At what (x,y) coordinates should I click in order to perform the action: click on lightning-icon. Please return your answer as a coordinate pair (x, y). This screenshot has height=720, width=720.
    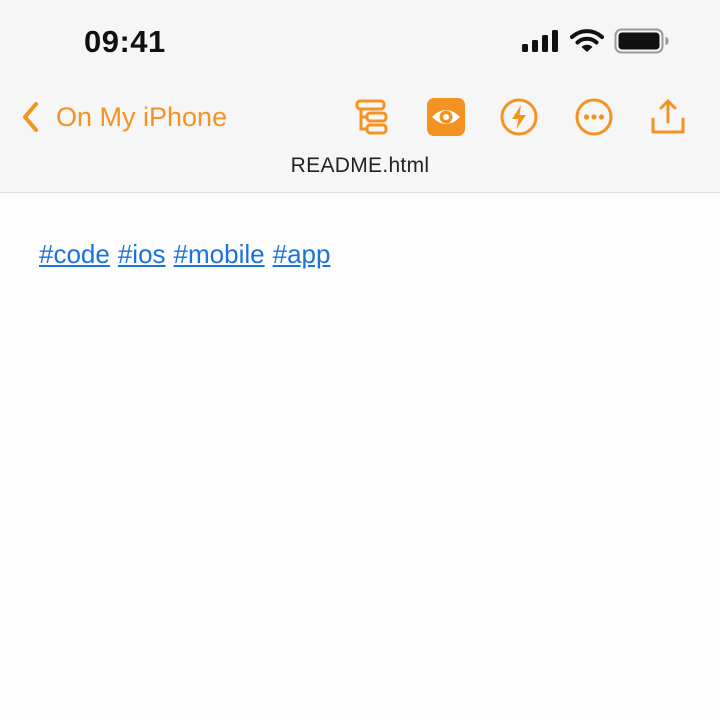
    Looking at the image, I should click on (519, 117).